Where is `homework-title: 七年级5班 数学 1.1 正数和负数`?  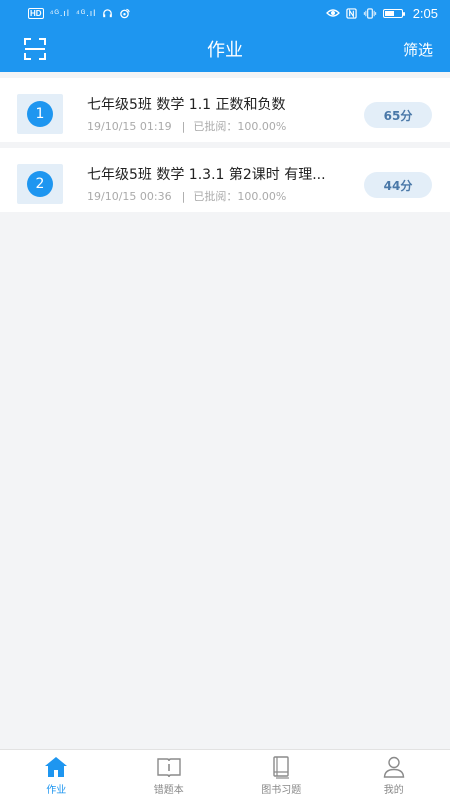
homework-title: 七年级5班 数学 1.1 正数和负数 is located at coordinates (186, 105).